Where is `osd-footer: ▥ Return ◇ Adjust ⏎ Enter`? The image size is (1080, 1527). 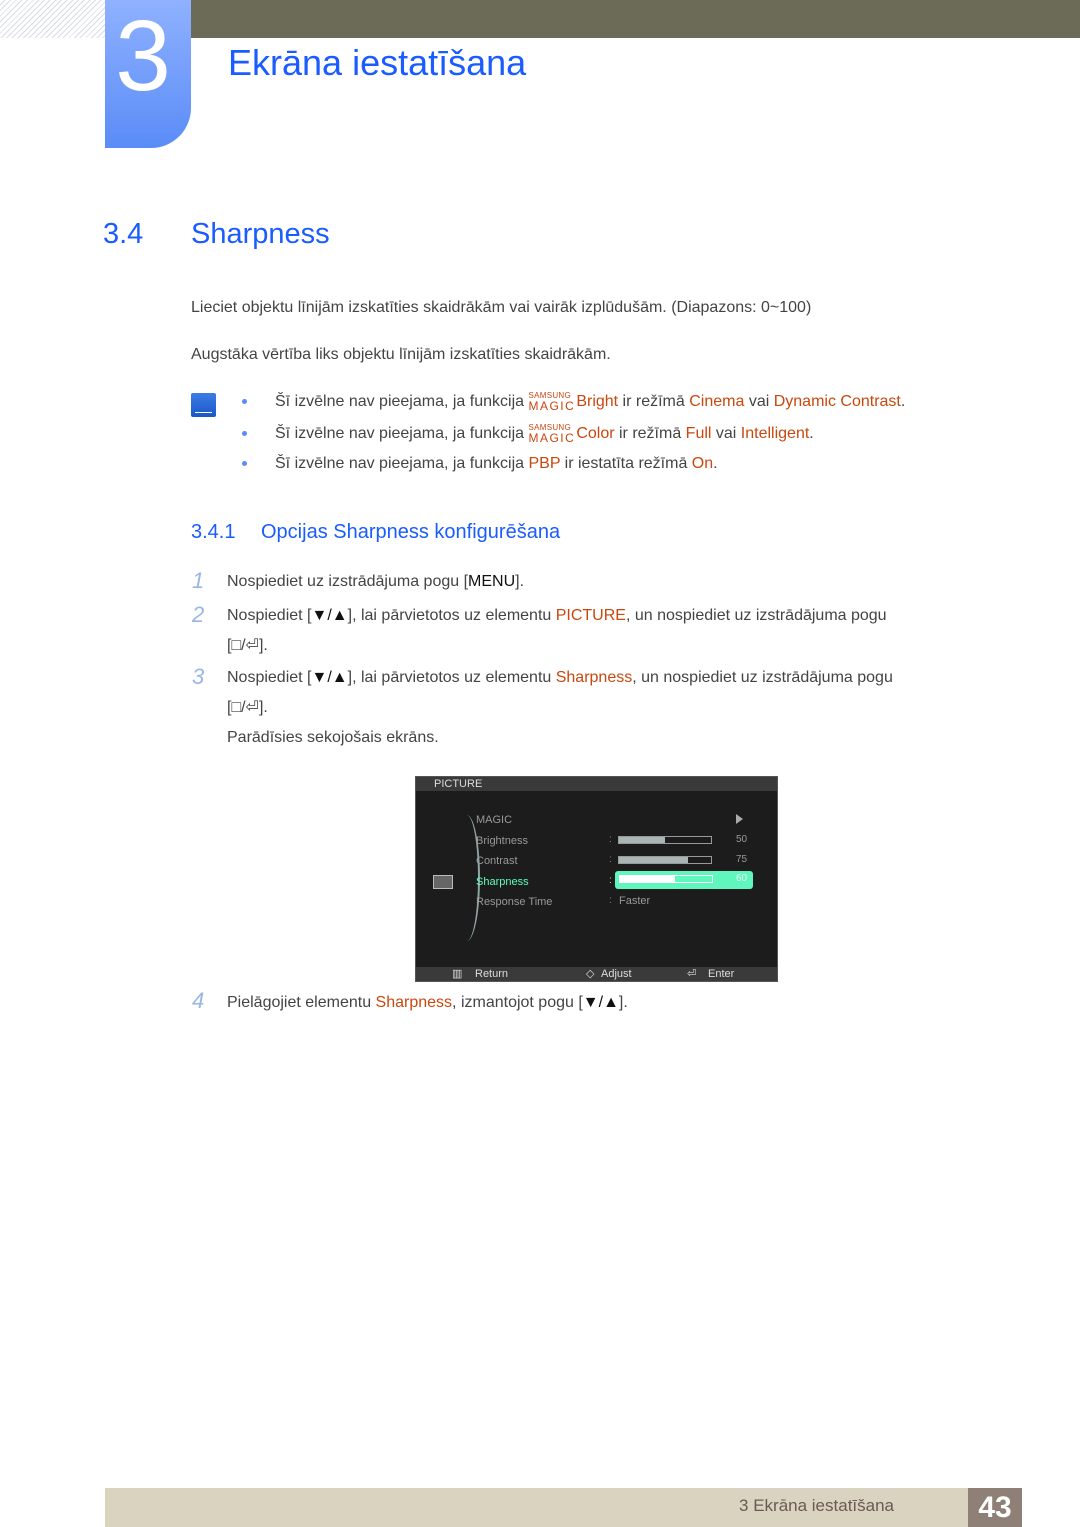 osd-footer: ▥ Return ◇ Adjust ⏎ Enter is located at coordinates (596, 974).